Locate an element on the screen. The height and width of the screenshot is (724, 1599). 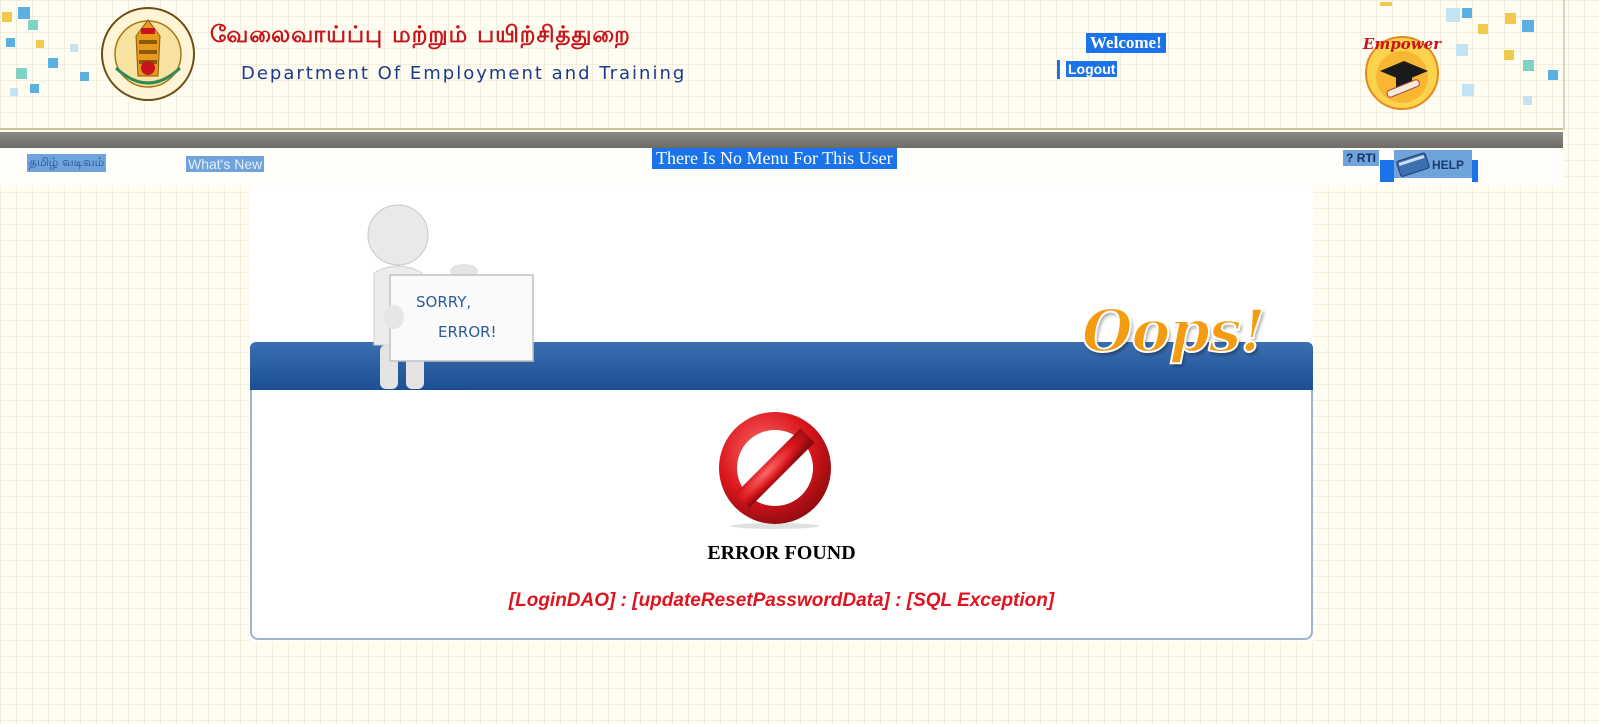
whats-new-link: What's New is located at coordinates (225, 164).